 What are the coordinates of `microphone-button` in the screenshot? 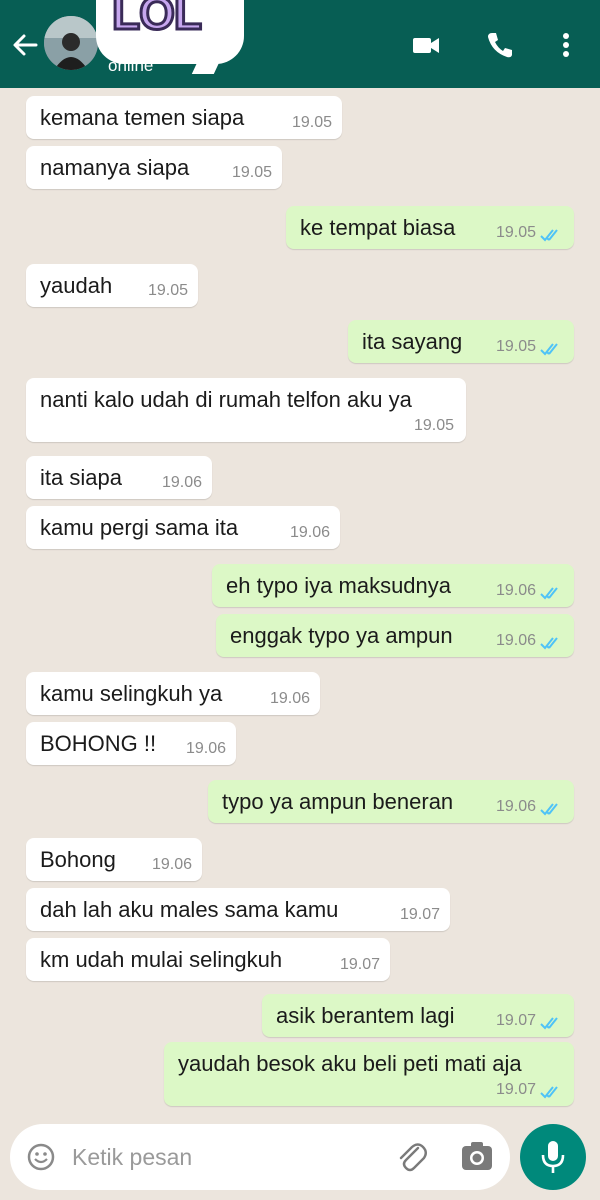 It's located at (553, 1157).